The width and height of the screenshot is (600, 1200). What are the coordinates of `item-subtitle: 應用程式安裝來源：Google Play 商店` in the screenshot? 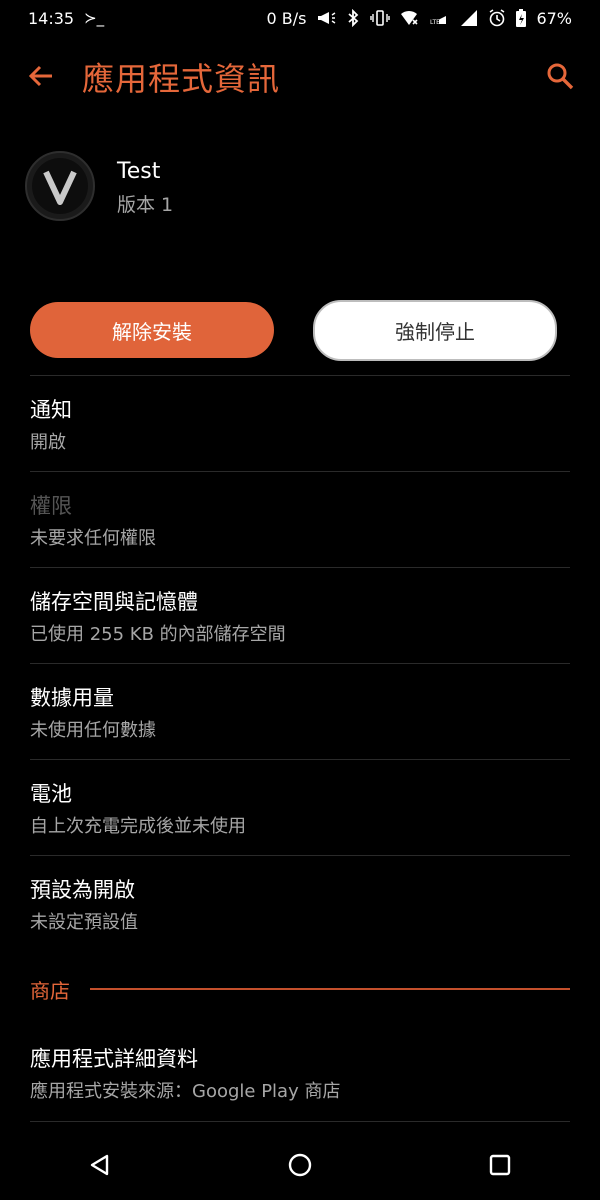 It's located at (185, 1091).